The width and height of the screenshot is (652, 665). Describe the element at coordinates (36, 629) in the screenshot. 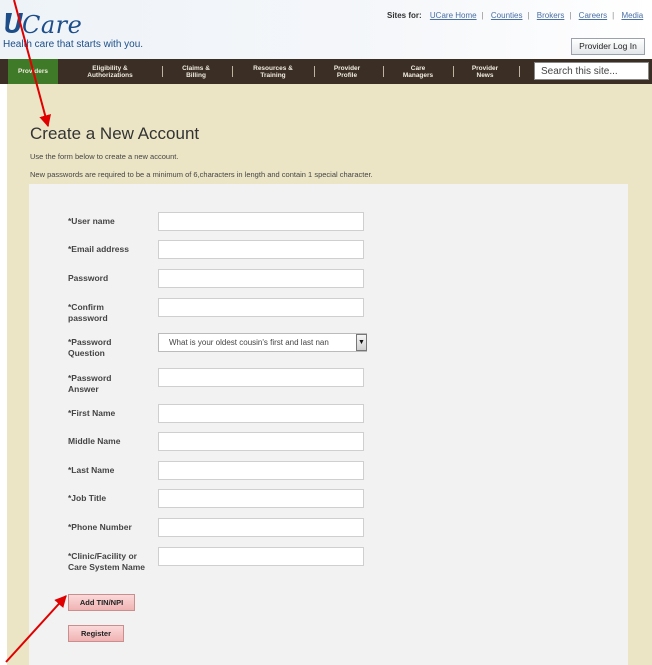

I see `annotation-arrow-add-tin` at that location.